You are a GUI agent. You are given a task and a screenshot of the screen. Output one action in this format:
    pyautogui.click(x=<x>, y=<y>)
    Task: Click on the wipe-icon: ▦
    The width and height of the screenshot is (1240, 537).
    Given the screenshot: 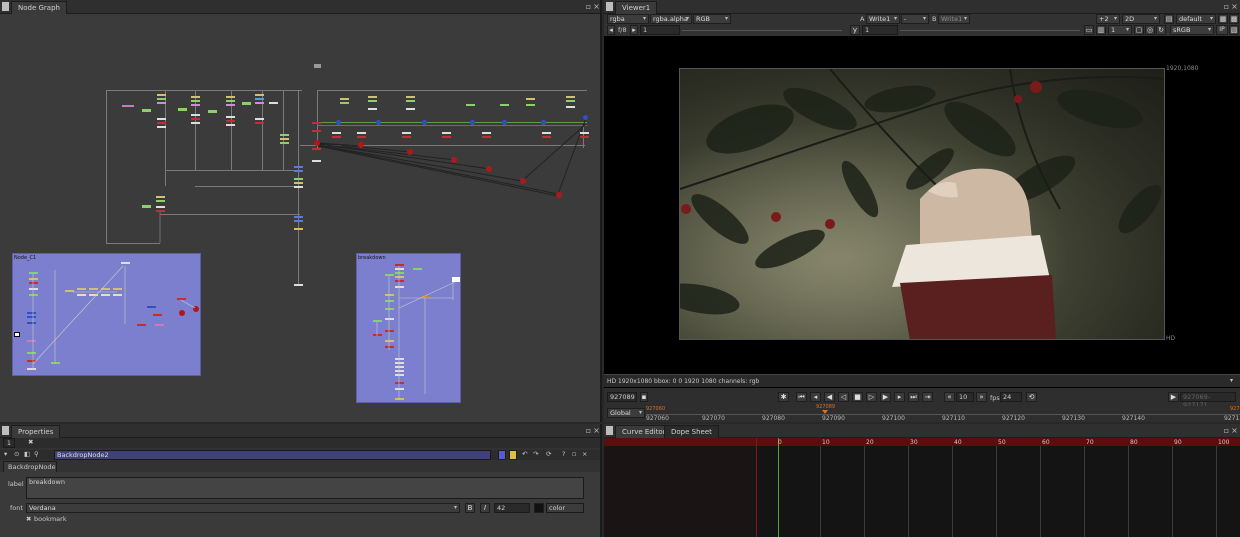 What is the action you would take?
    pyautogui.click(x=1223, y=19)
    